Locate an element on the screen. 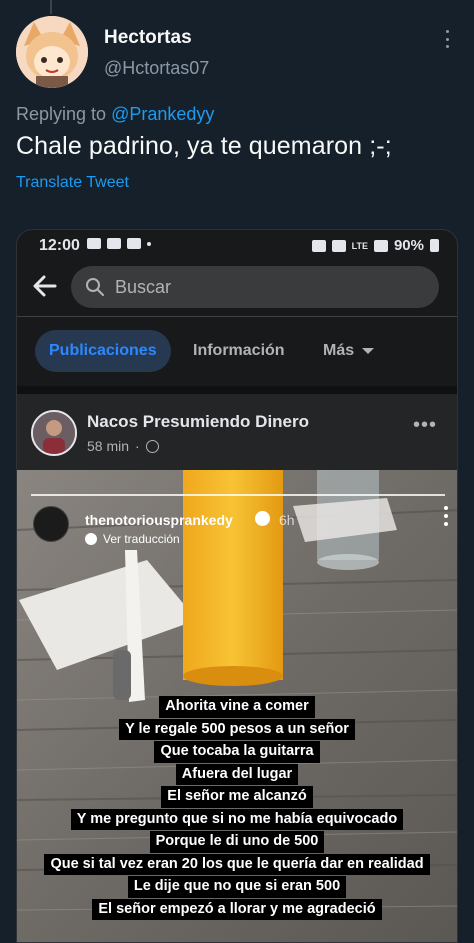 Image resolution: width=474 pixels, height=943 pixels. page-avatar is located at coordinates (54, 433).